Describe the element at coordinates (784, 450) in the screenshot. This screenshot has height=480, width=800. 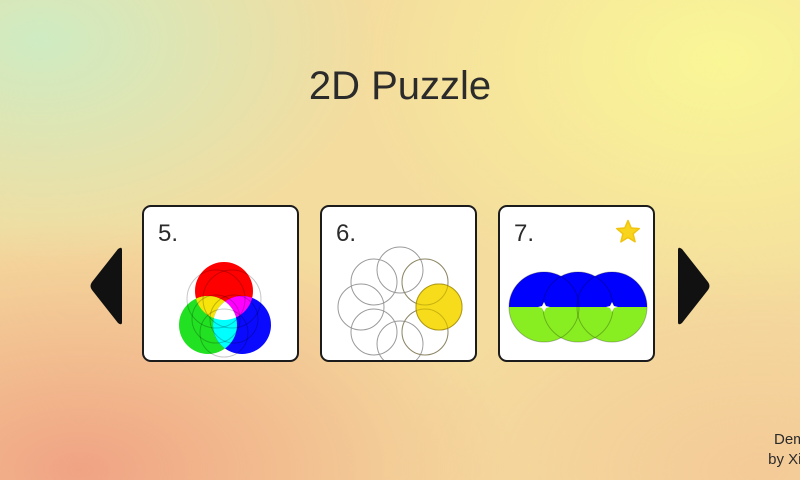
I see `credit-text: Demo by Xi L` at that location.